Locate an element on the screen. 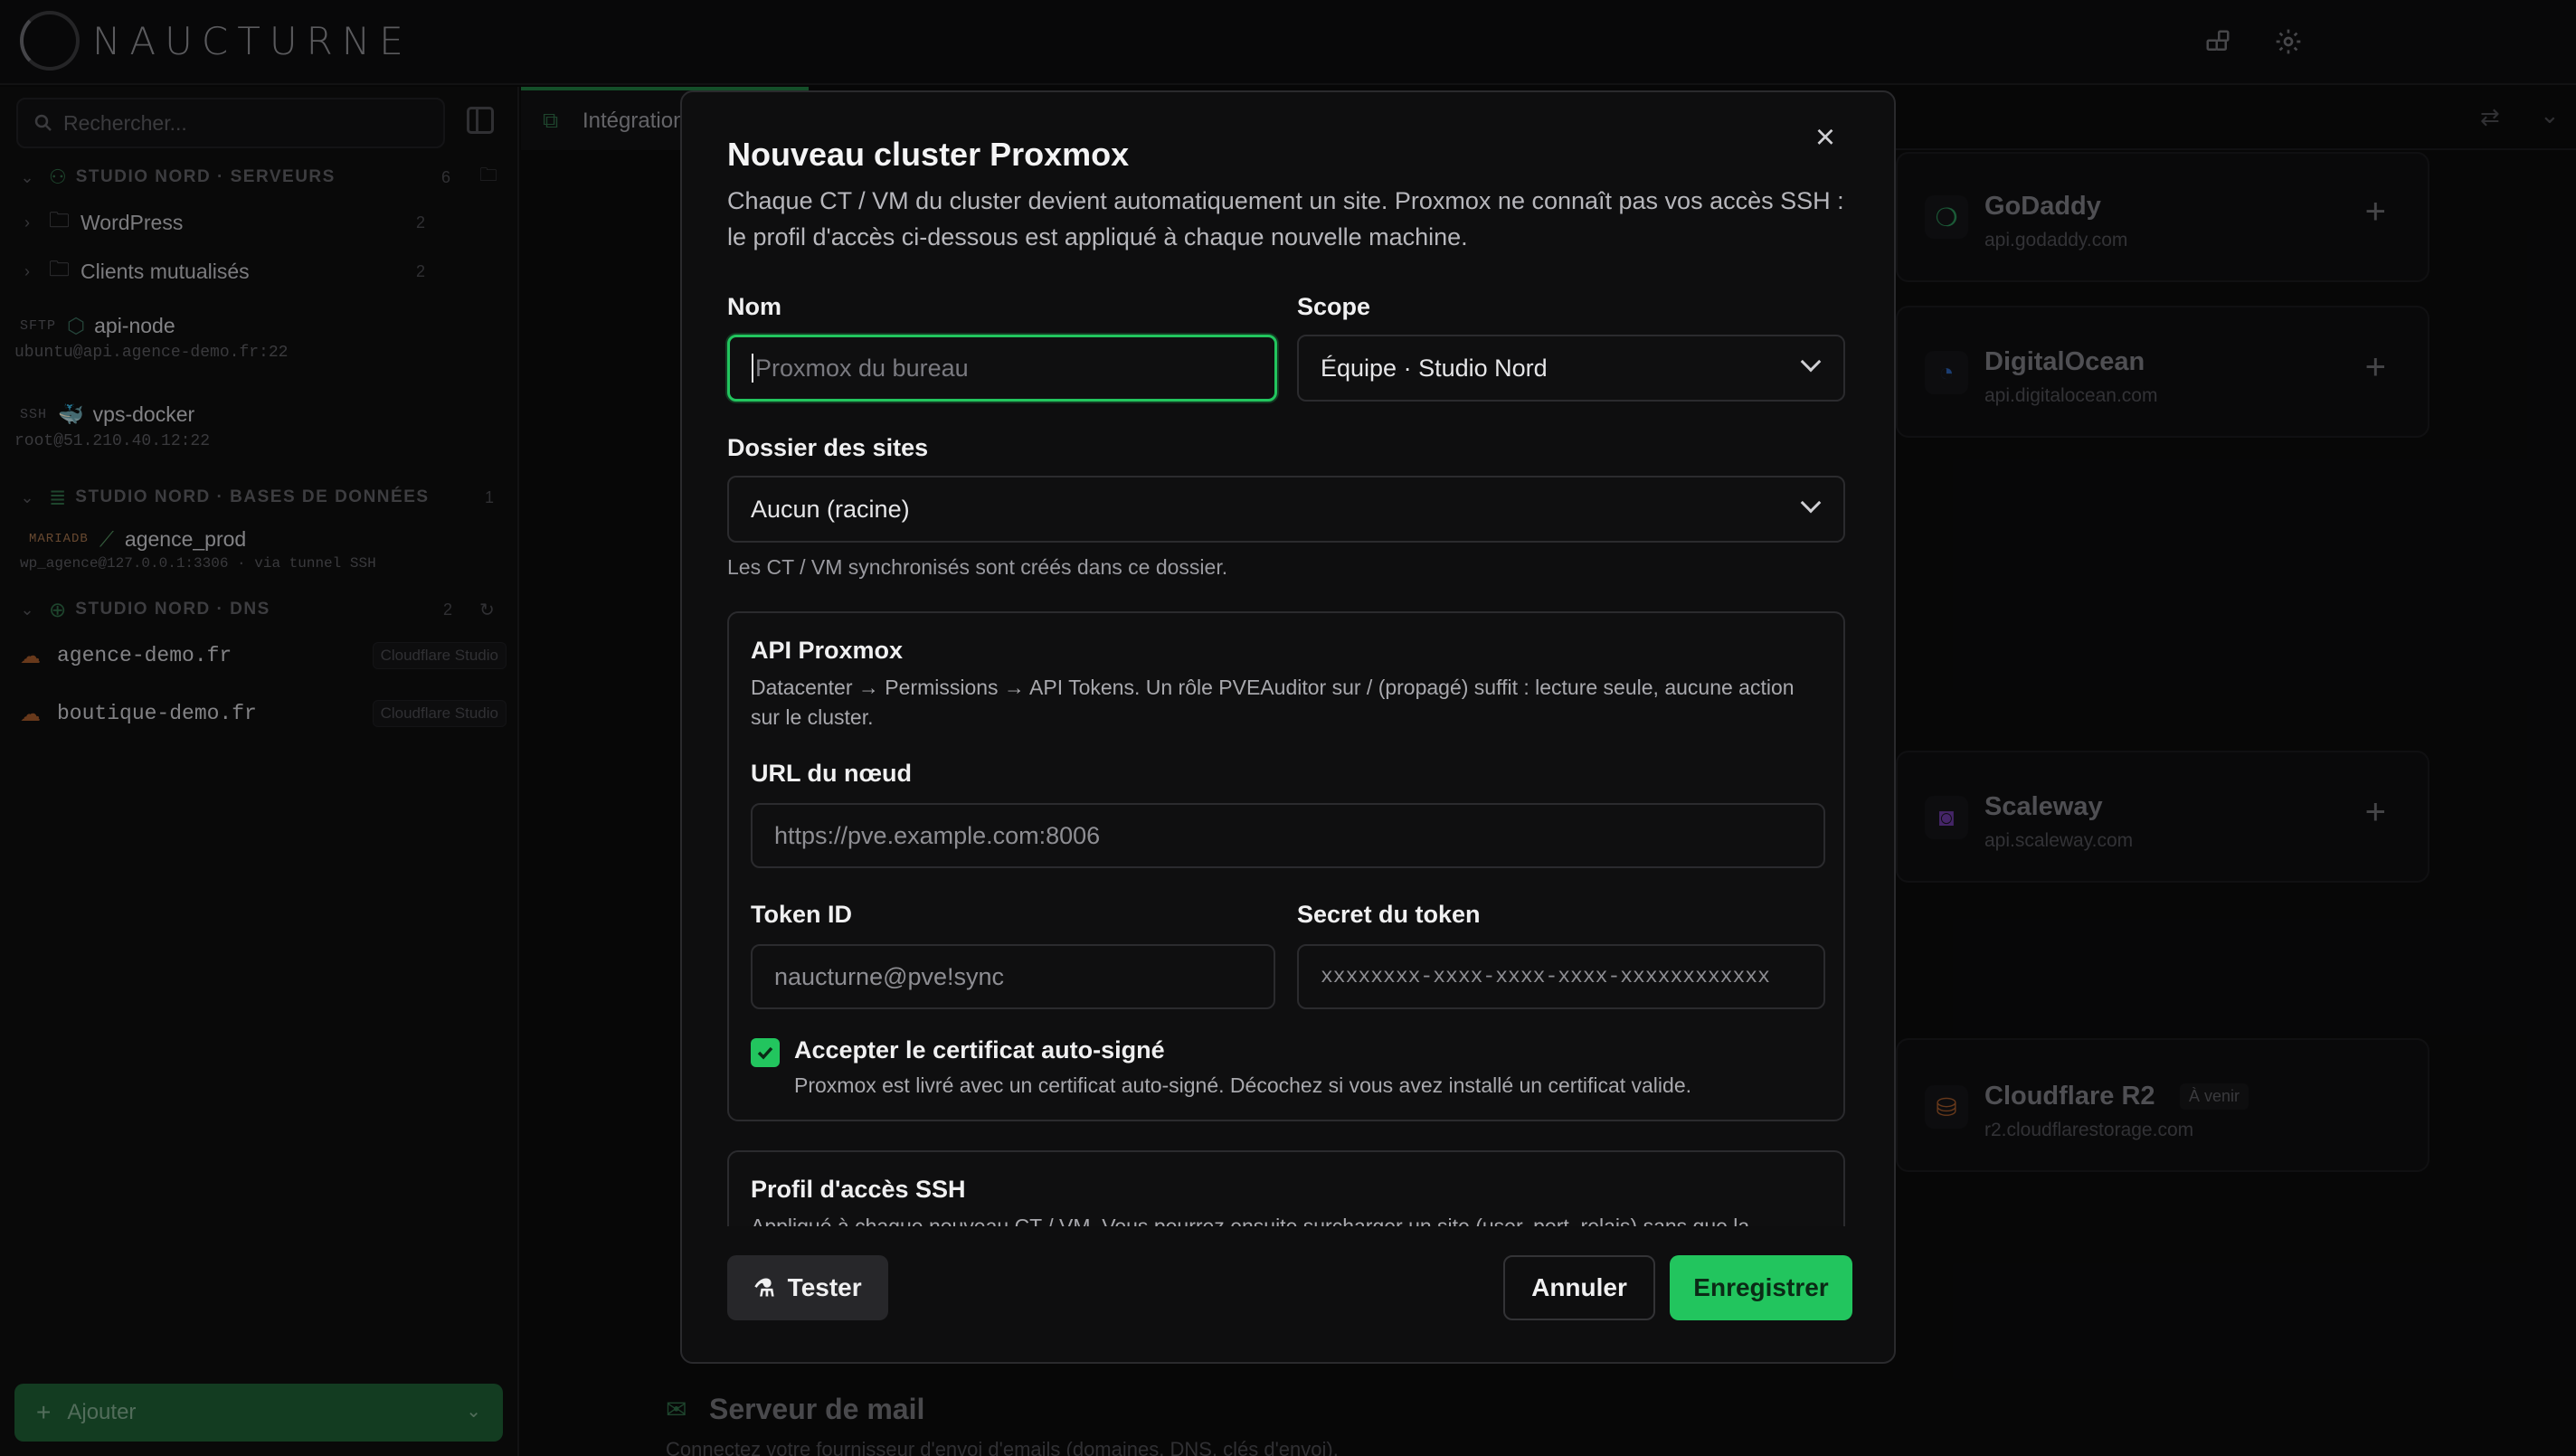 This screenshot has height=1456, width=2576. ssh-panel-title: Profil d'accès SSH is located at coordinates (858, 1189).